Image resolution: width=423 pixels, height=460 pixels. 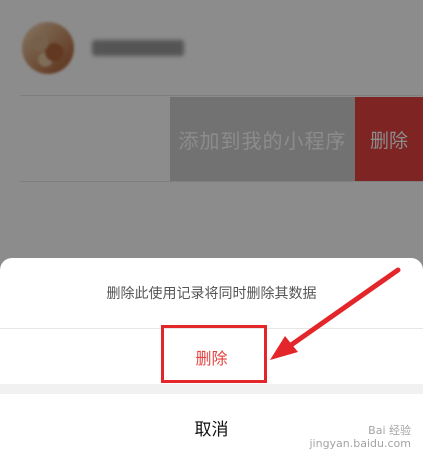 I want to click on action-sheet-gap, so click(x=211, y=389).